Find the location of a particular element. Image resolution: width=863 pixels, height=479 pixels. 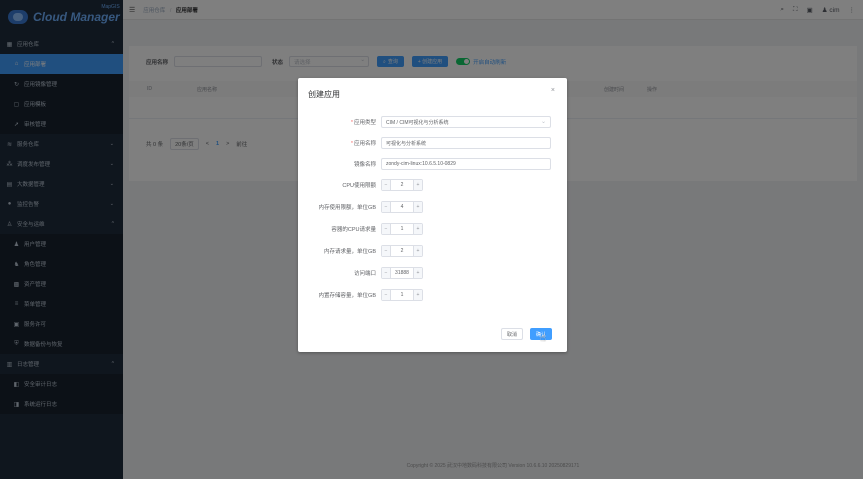

mem-limit-value: 4 is located at coordinates (402, 207).